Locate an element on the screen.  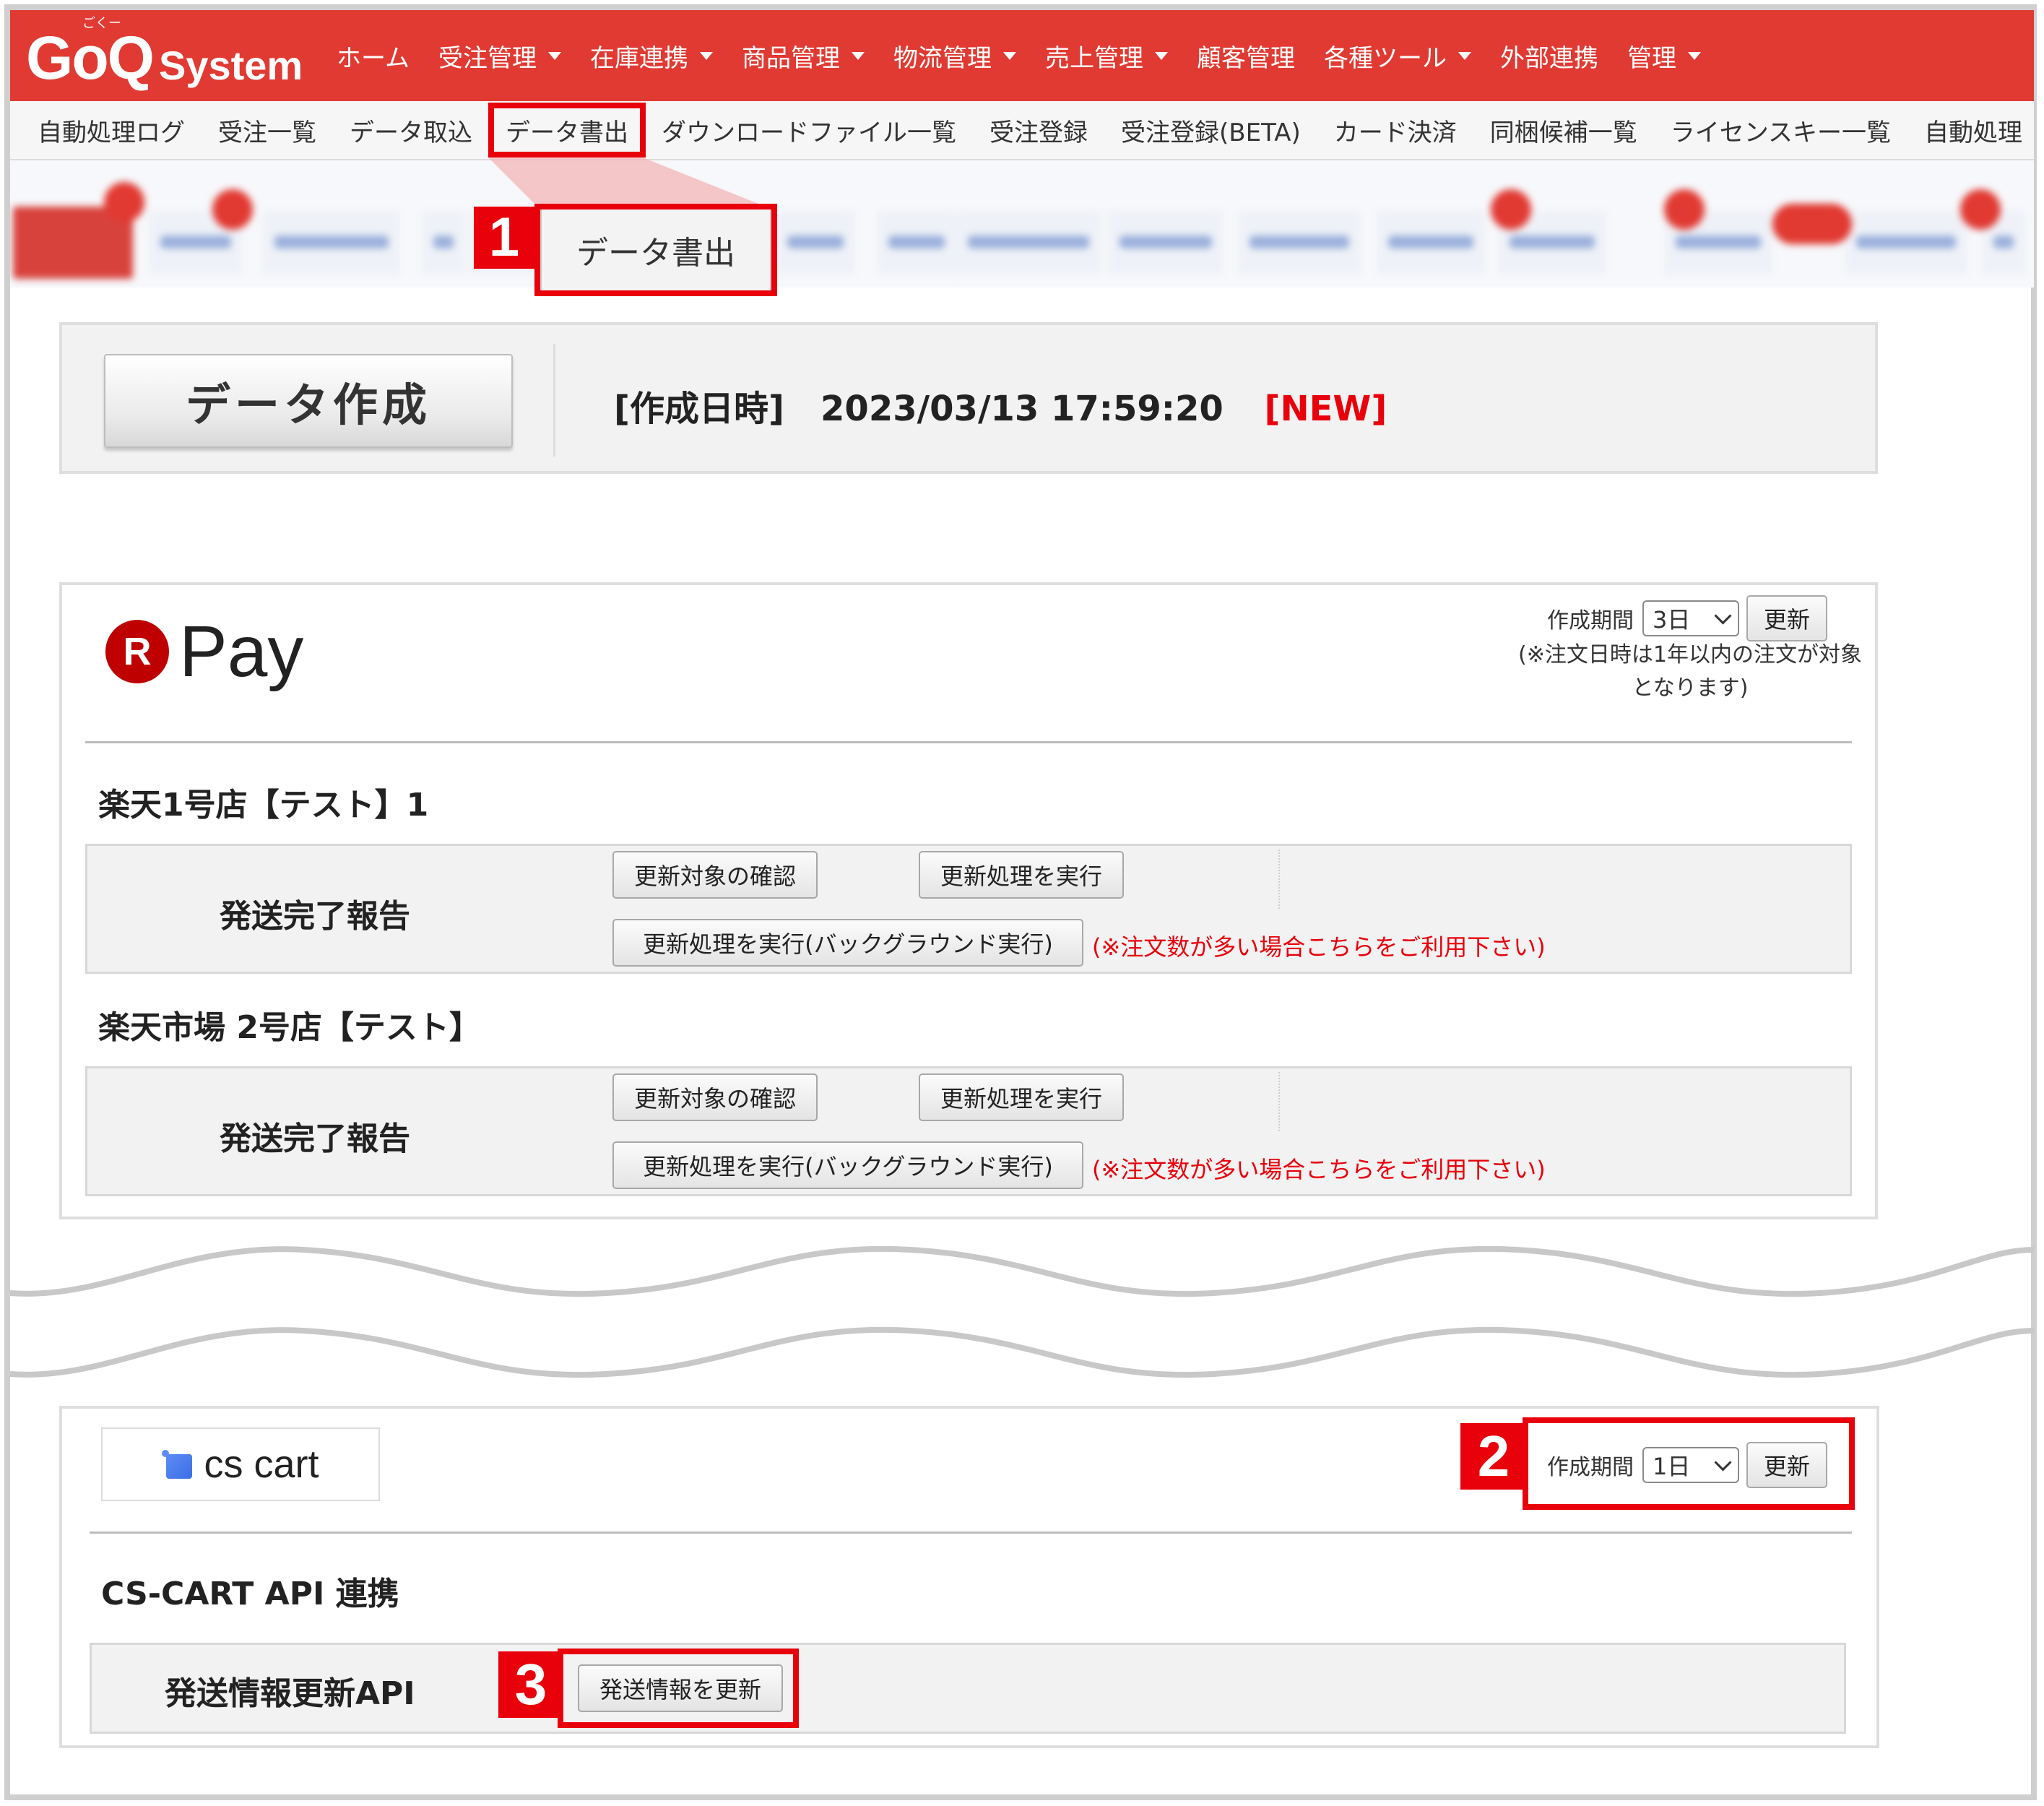
cscart-period-select: 1日 is located at coordinates (1690, 1465).